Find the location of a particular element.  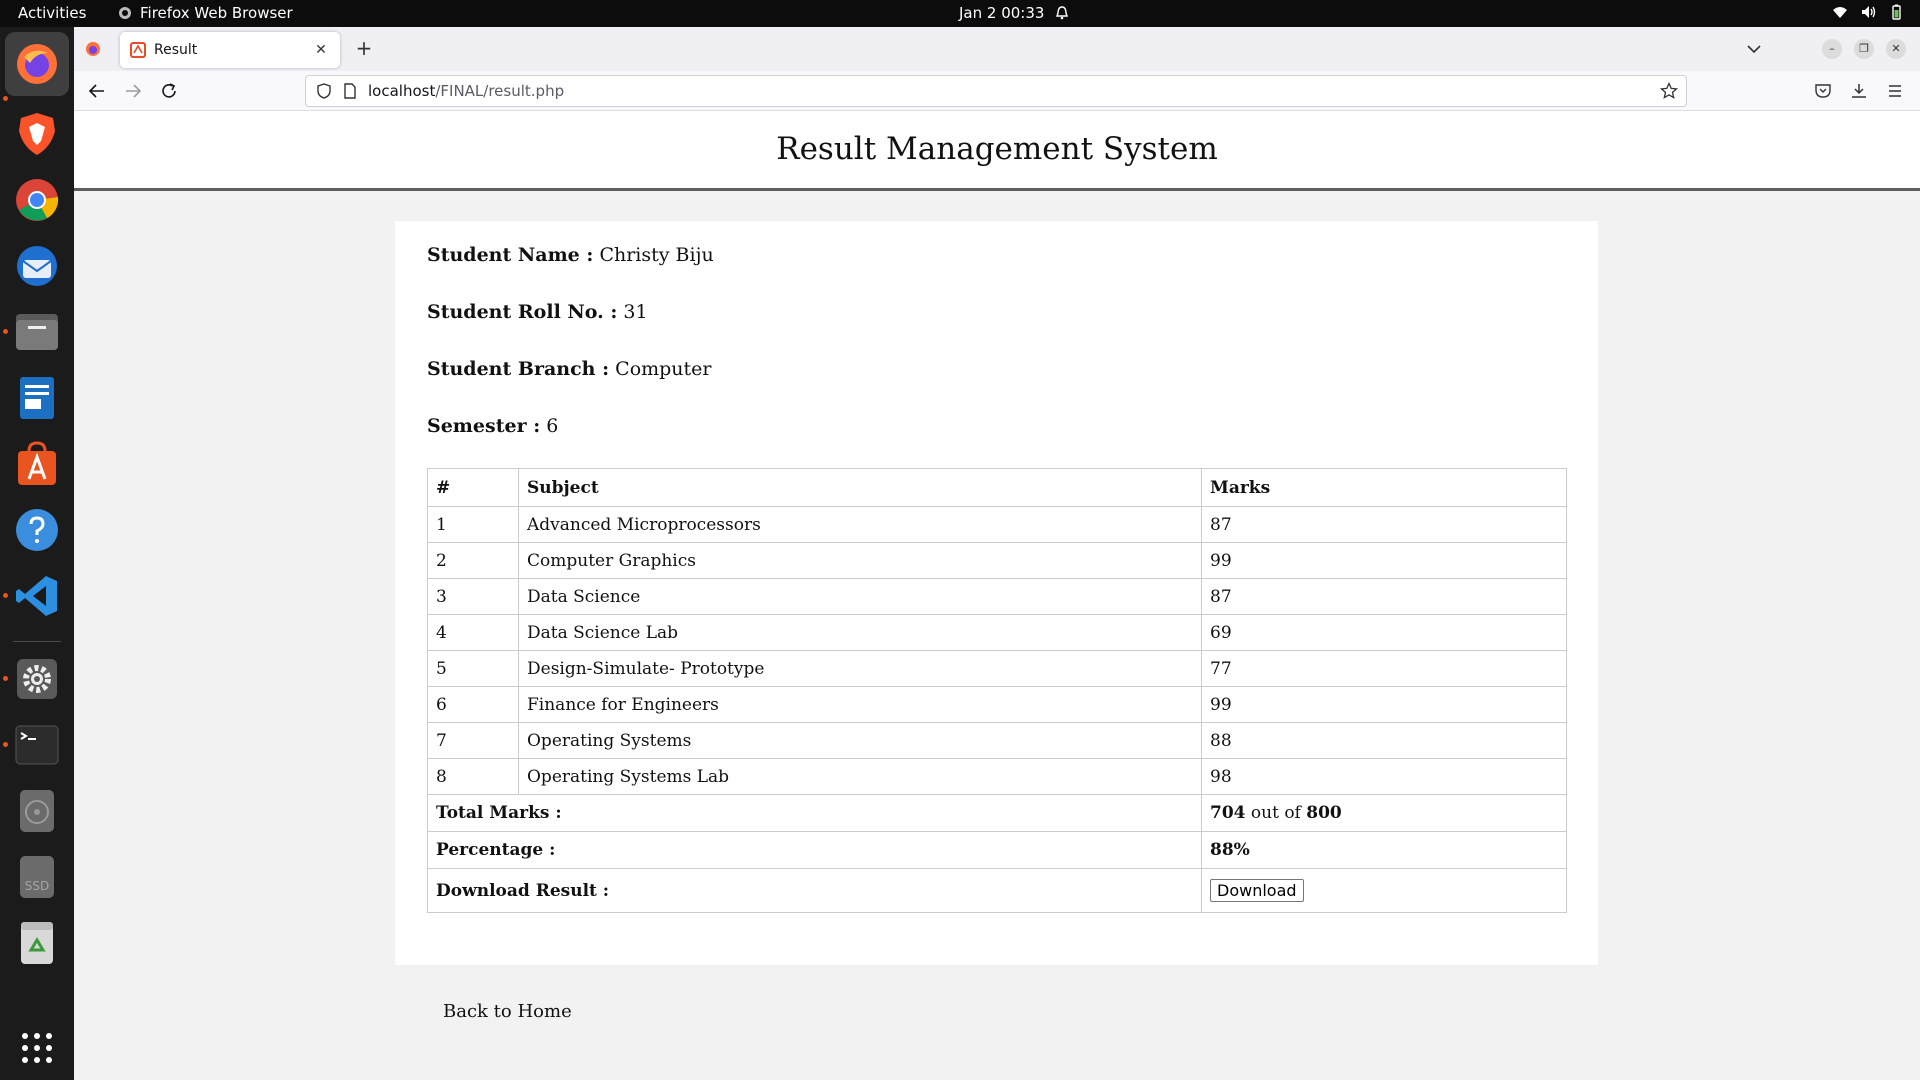

thunderbird-icon is located at coordinates (37, 266).